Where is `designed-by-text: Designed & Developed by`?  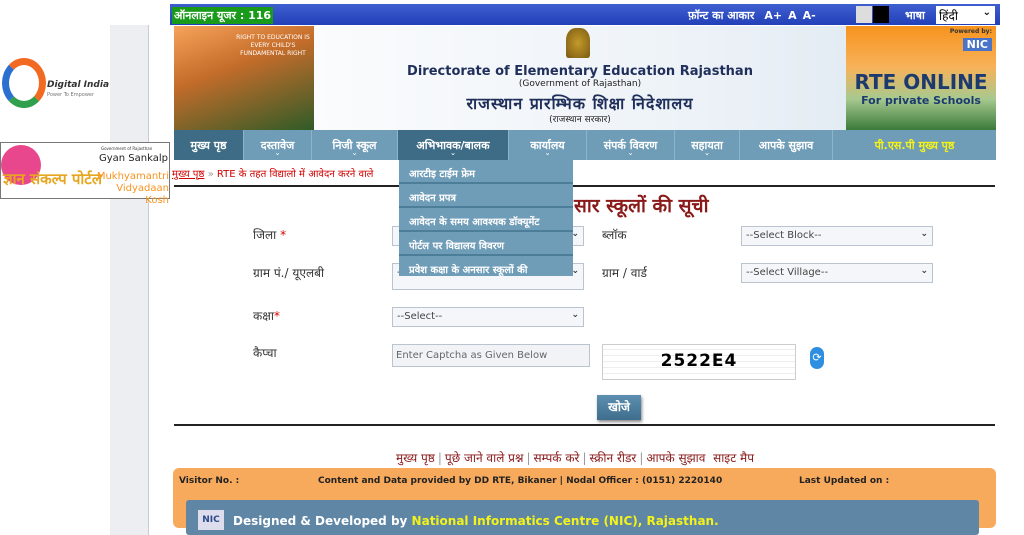
designed-by-text: Designed & Developed by is located at coordinates (322, 521).